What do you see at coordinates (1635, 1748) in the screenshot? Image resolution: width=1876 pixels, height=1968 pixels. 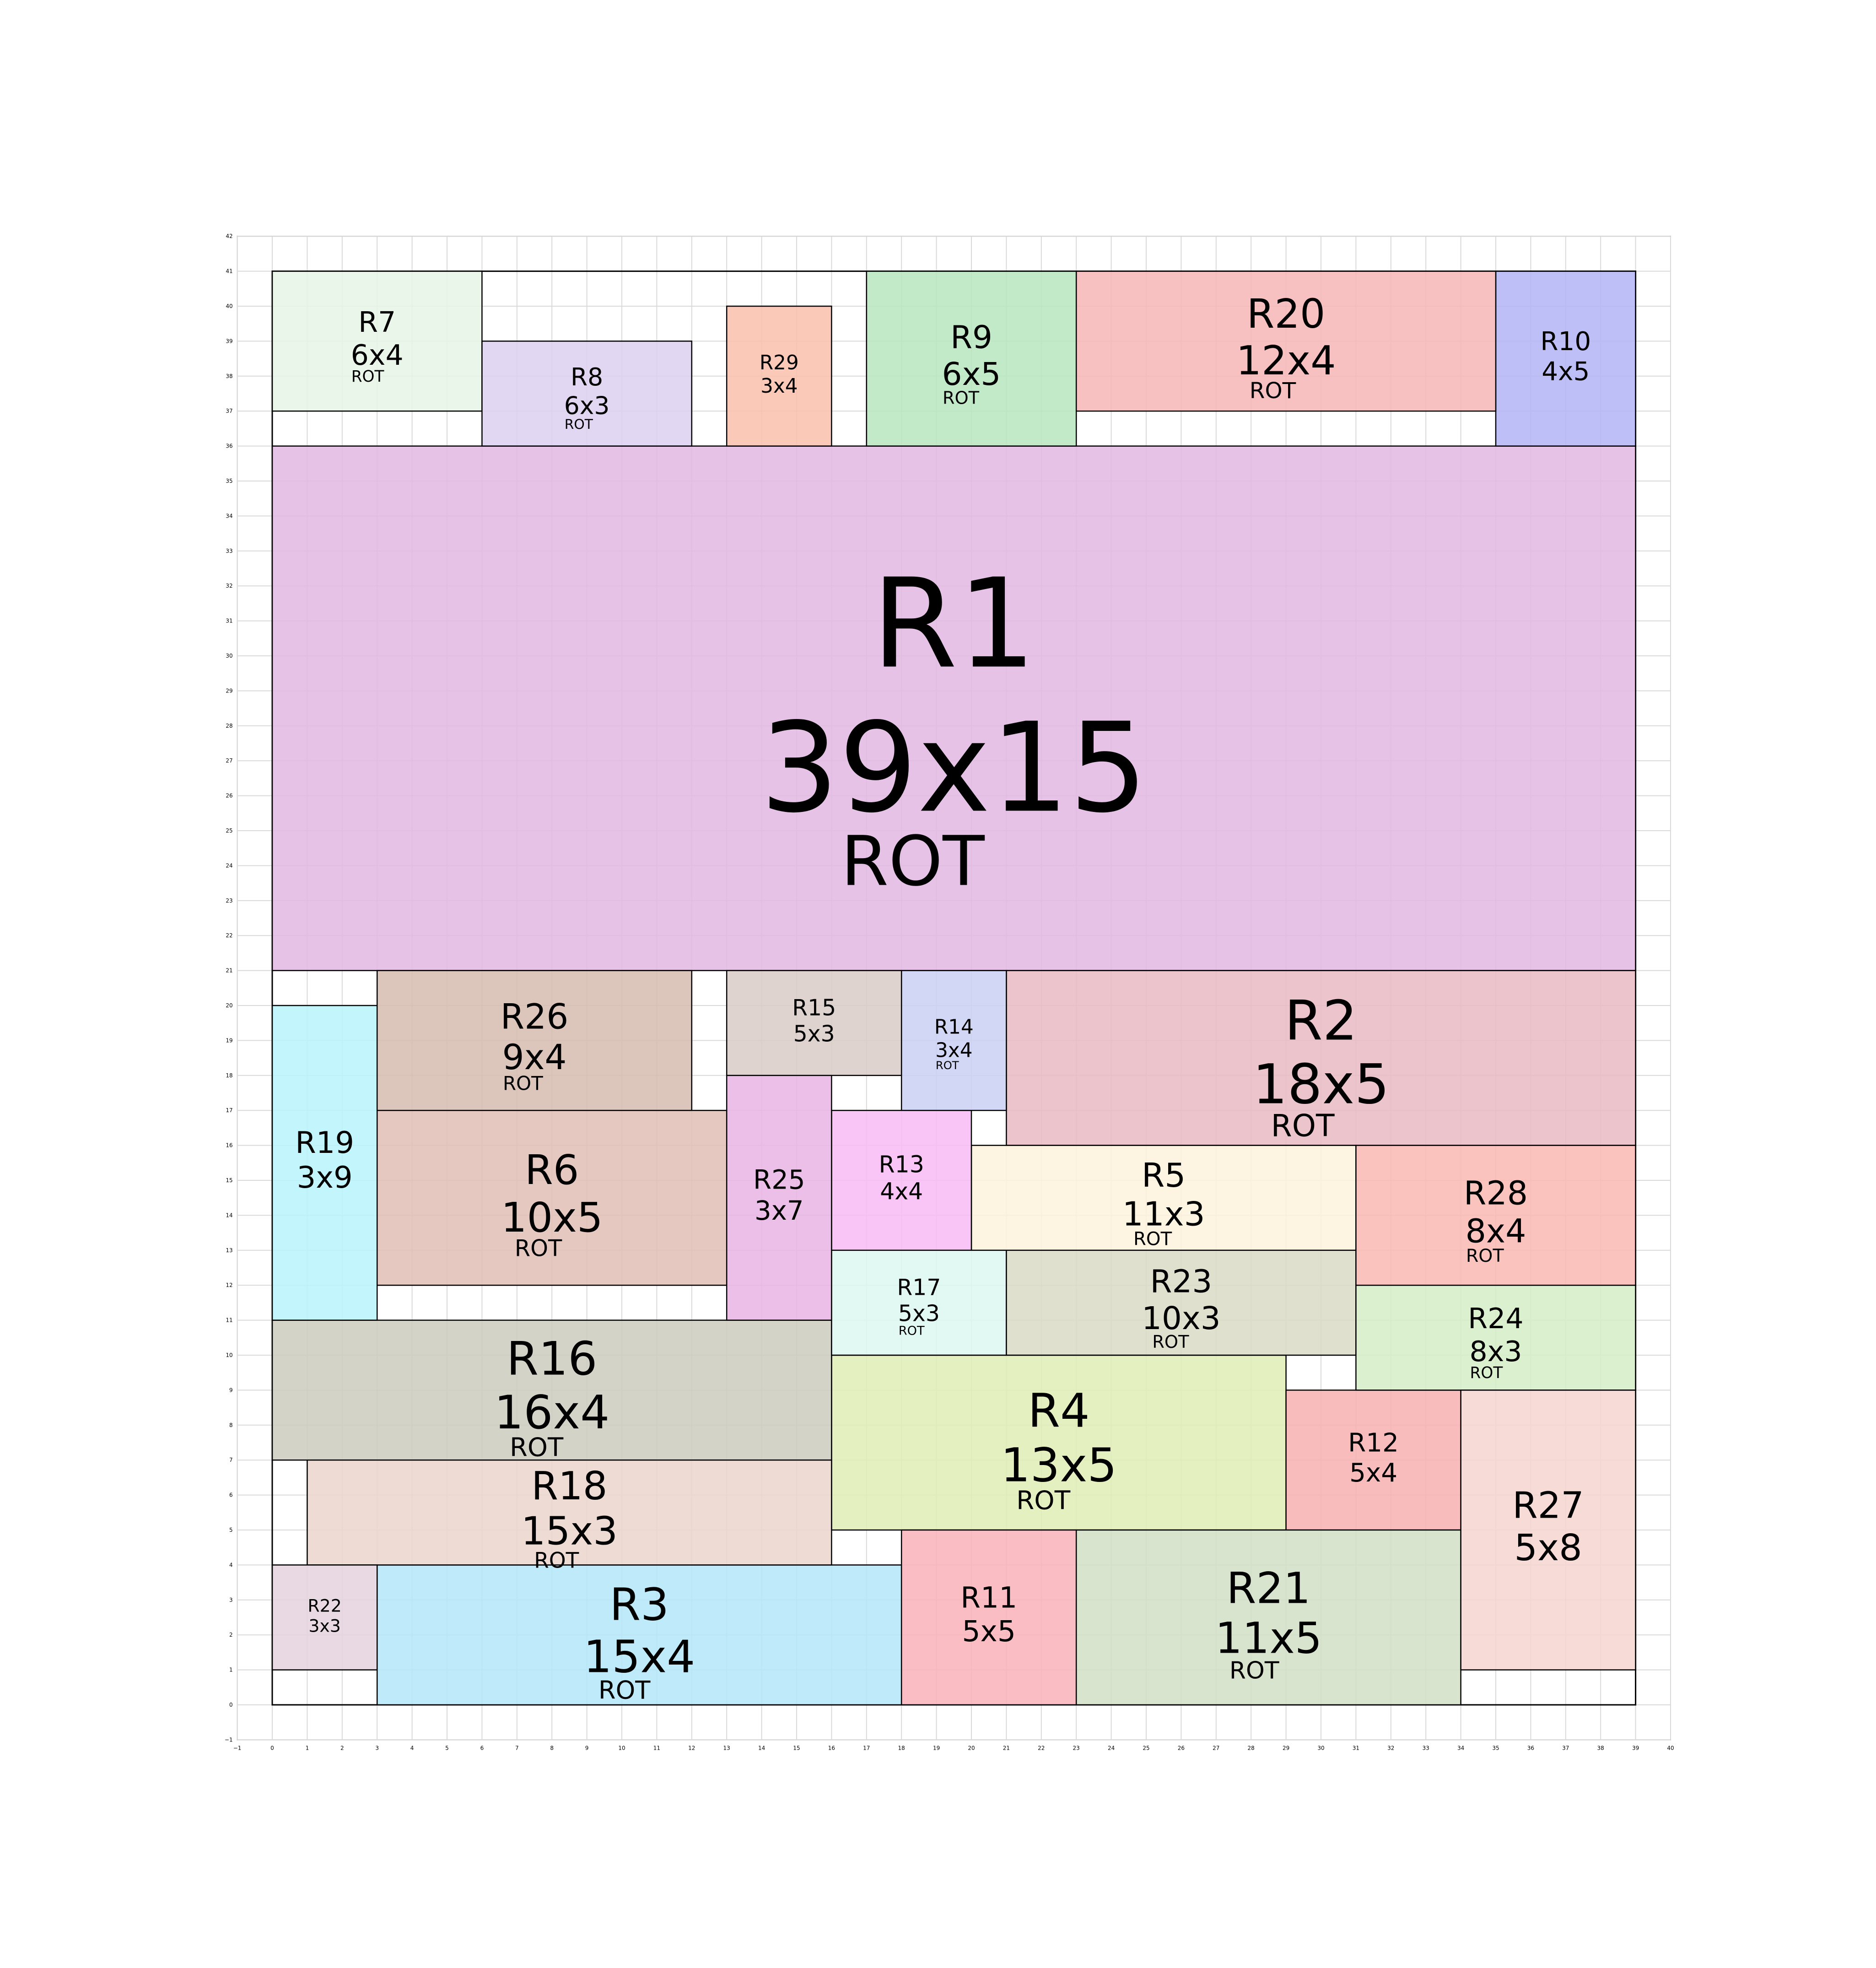 I see `x-tick-label: 39` at bounding box center [1635, 1748].